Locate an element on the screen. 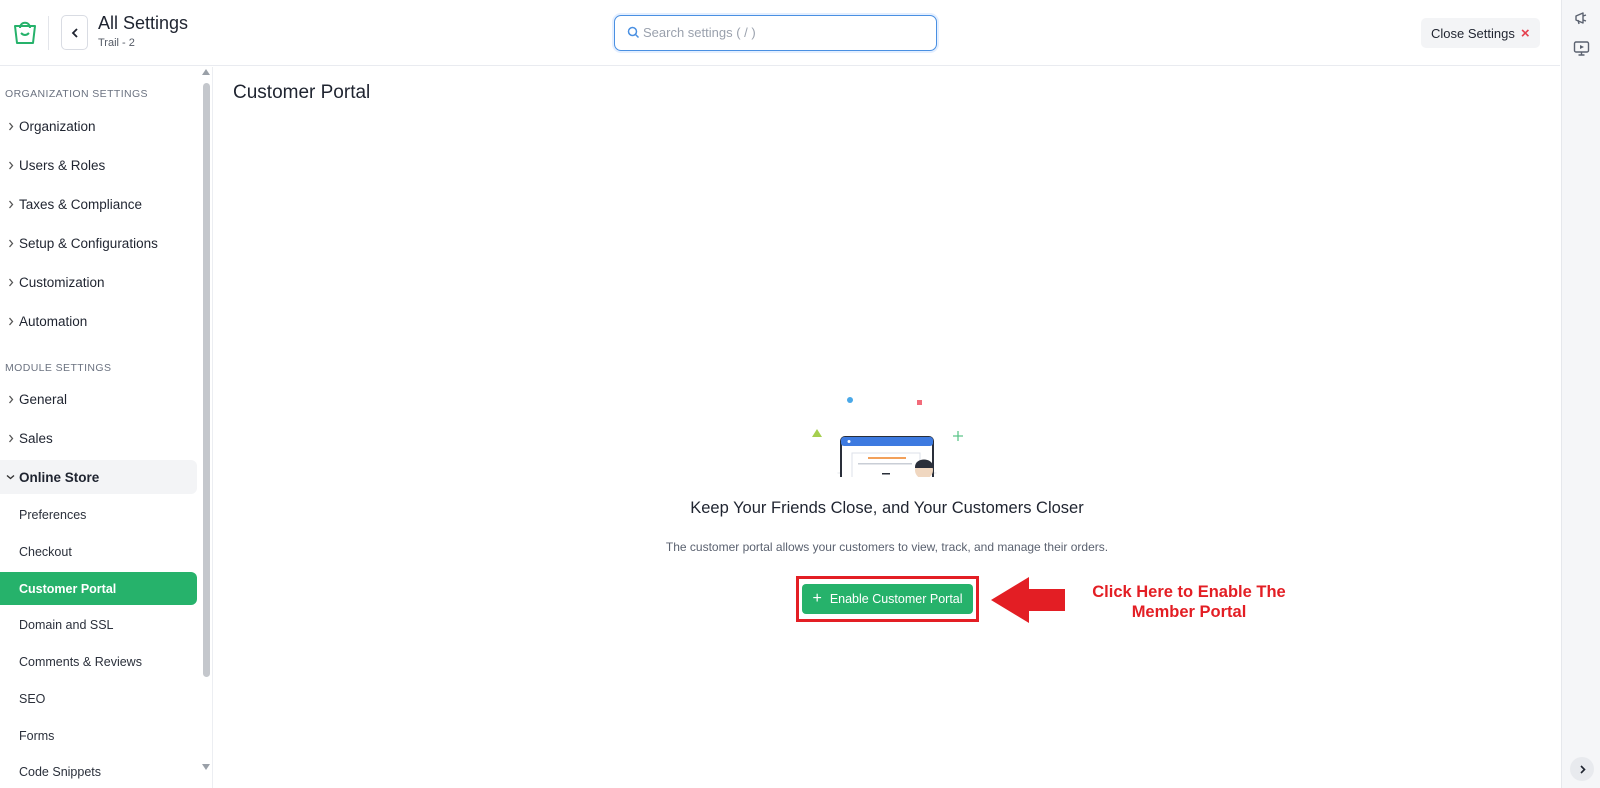 Image resolution: width=1600 pixels, height=788 pixels. sidebar-item-general: General is located at coordinates (98, 399).